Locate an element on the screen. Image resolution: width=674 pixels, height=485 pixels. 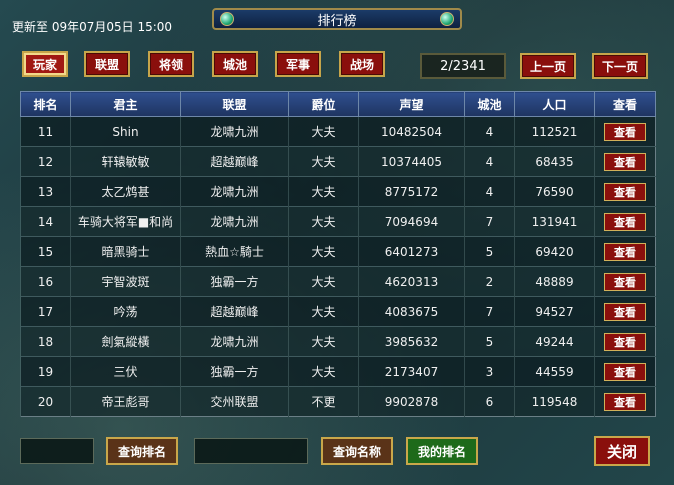
table-row: 12 轩辕敏敏 超越巅峰 大夫 10374405 4 68435 查看 is located at coordinates (338, 161).